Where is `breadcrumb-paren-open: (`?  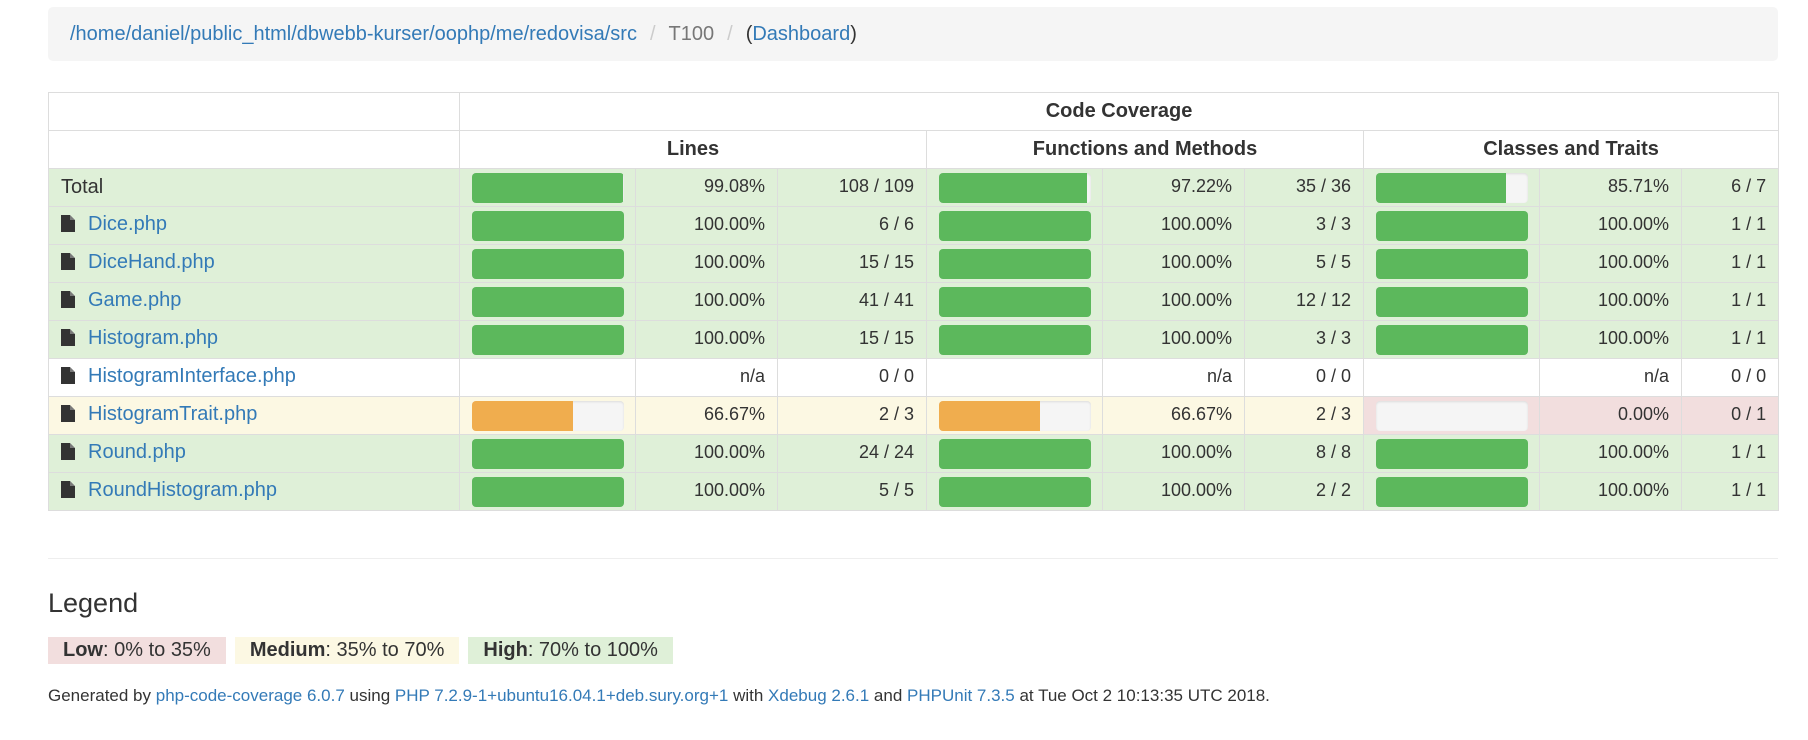
breadcrumb-paren-open: ( is located at coordinates (749, 33).